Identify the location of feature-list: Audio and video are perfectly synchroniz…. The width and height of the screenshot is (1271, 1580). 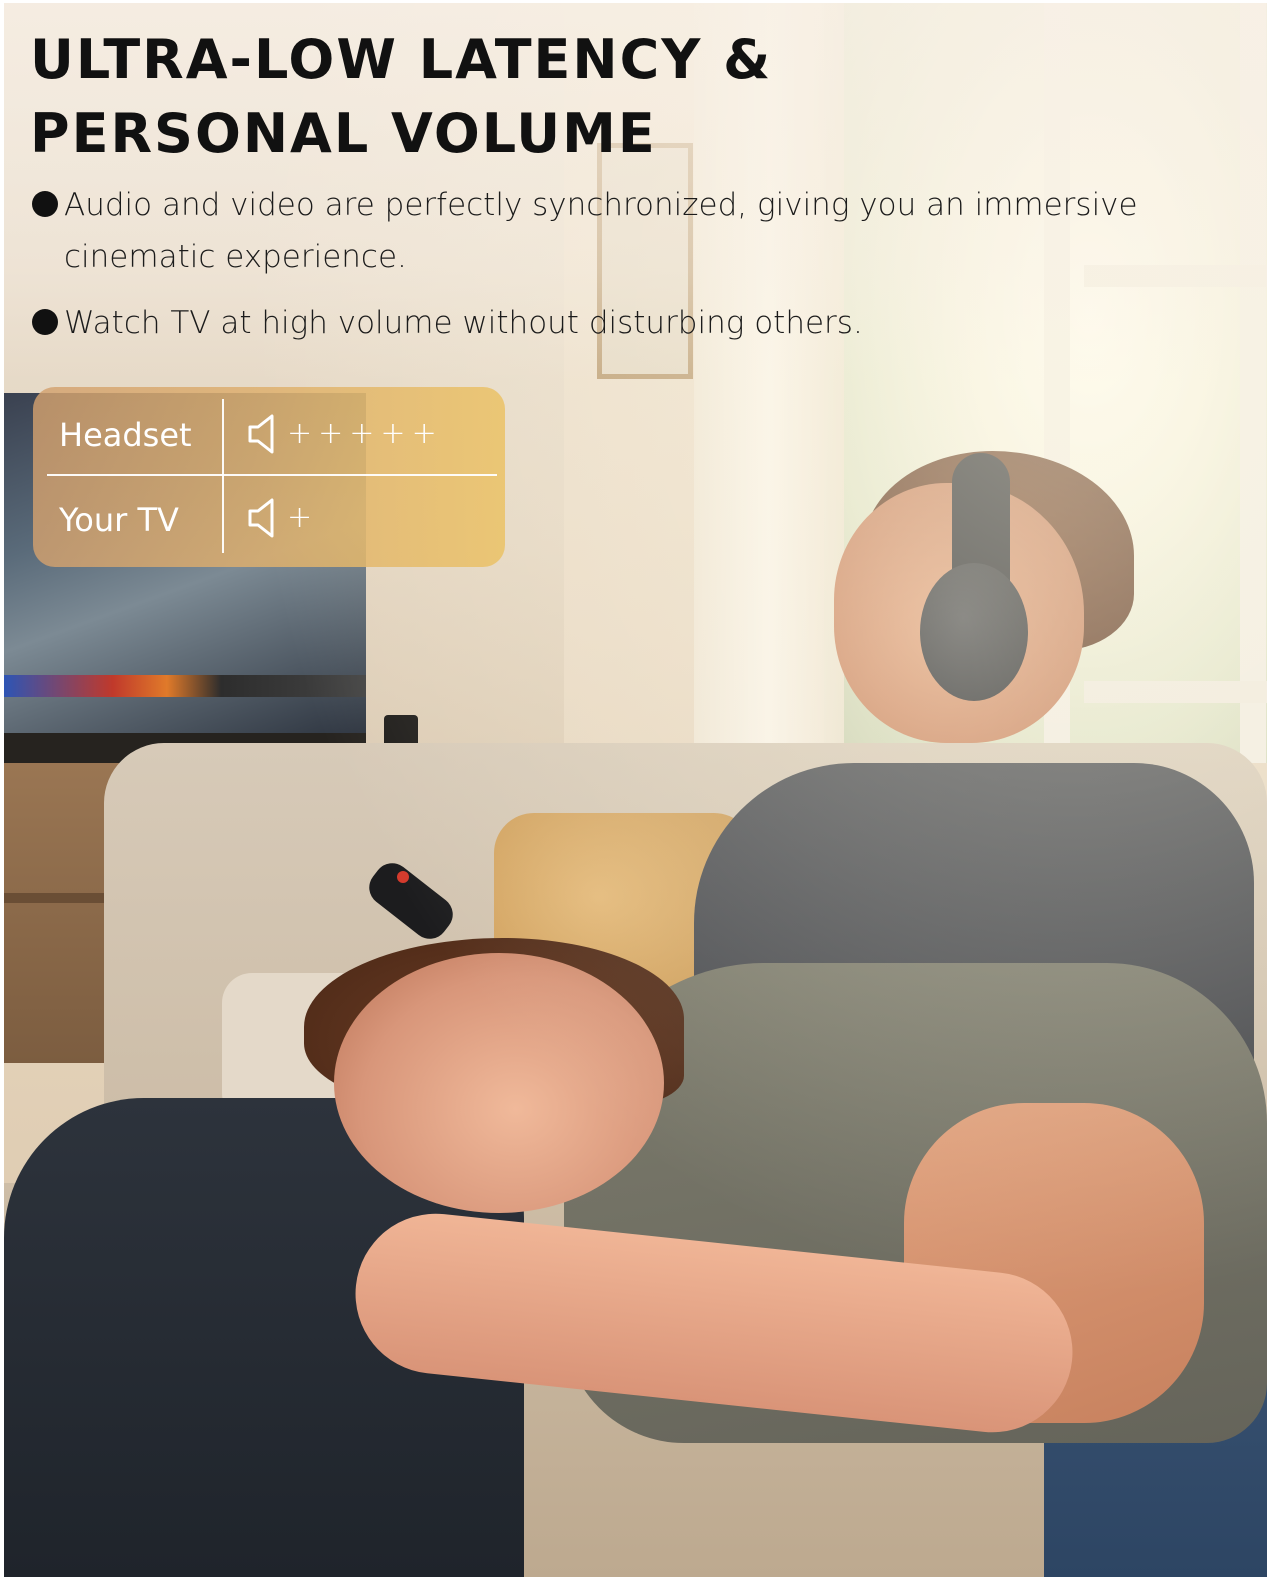
(610, 264).